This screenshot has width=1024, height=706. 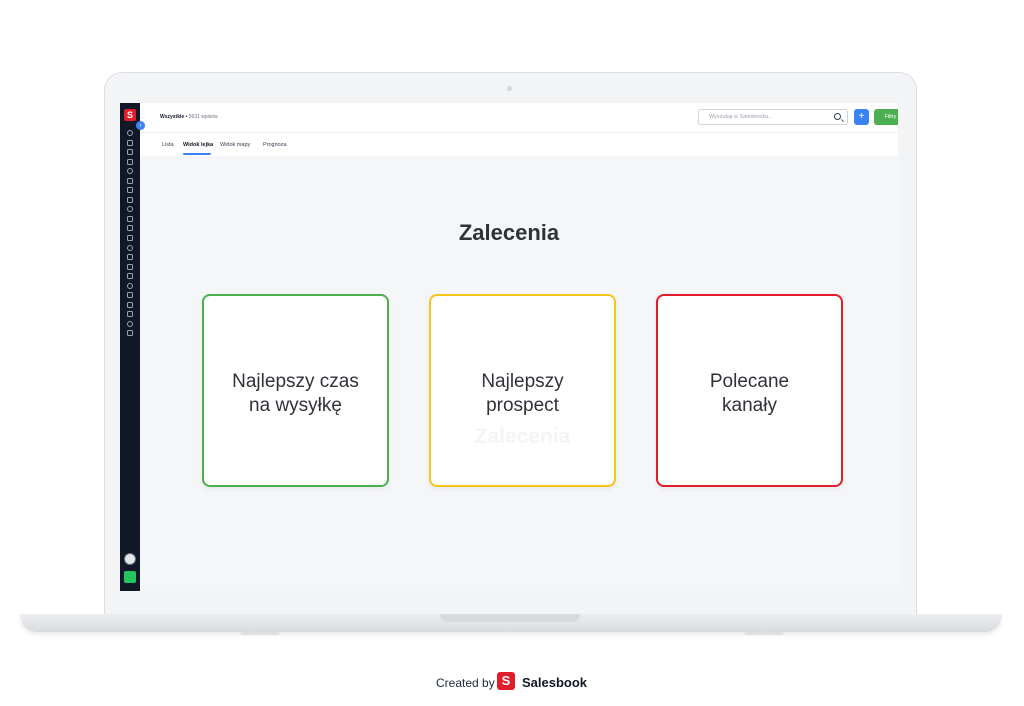 What do you see at coordinates (130, 115) in the screenshot?
I see `salesbook-logo: S` at bounding box center [130, 115].